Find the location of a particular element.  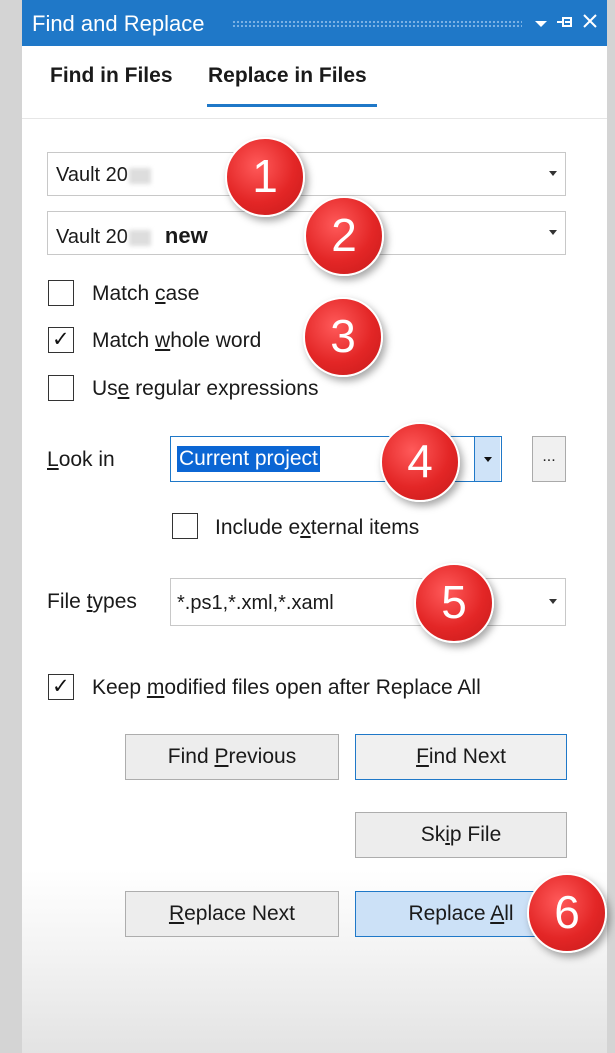

look-in-dropdown-button is located at coordinates (487, 459).